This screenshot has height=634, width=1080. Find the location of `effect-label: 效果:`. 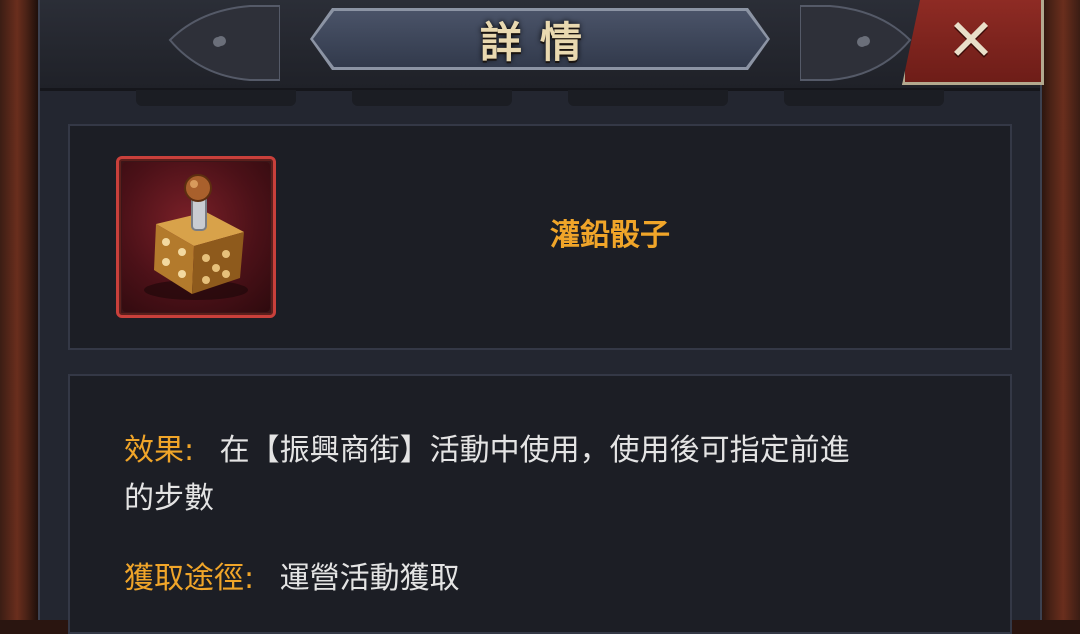

effect-label: 效果: is located at coordinates (159, 450).